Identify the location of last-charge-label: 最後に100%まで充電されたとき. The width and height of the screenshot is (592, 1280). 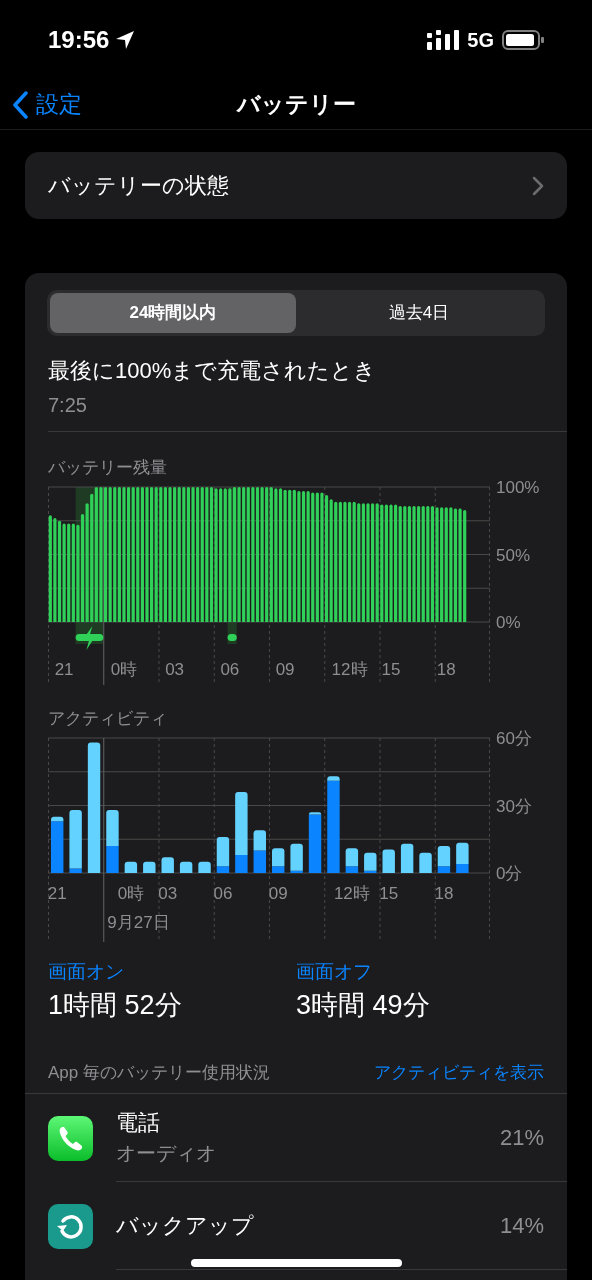
(213, 371).